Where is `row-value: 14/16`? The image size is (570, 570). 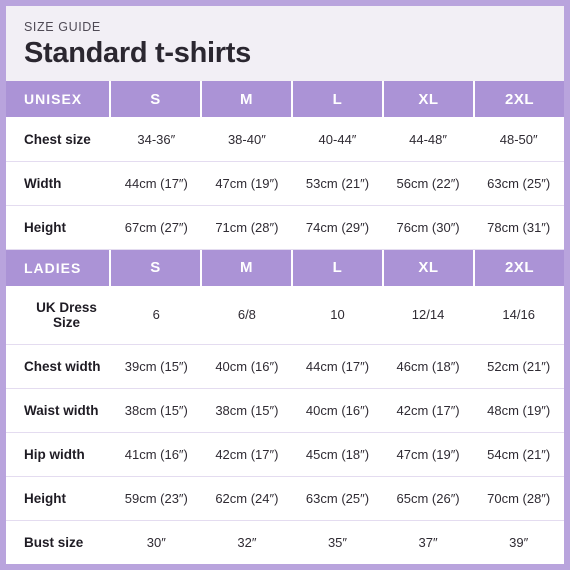
row-value: 14/16 is located at coordinates (518, 315).